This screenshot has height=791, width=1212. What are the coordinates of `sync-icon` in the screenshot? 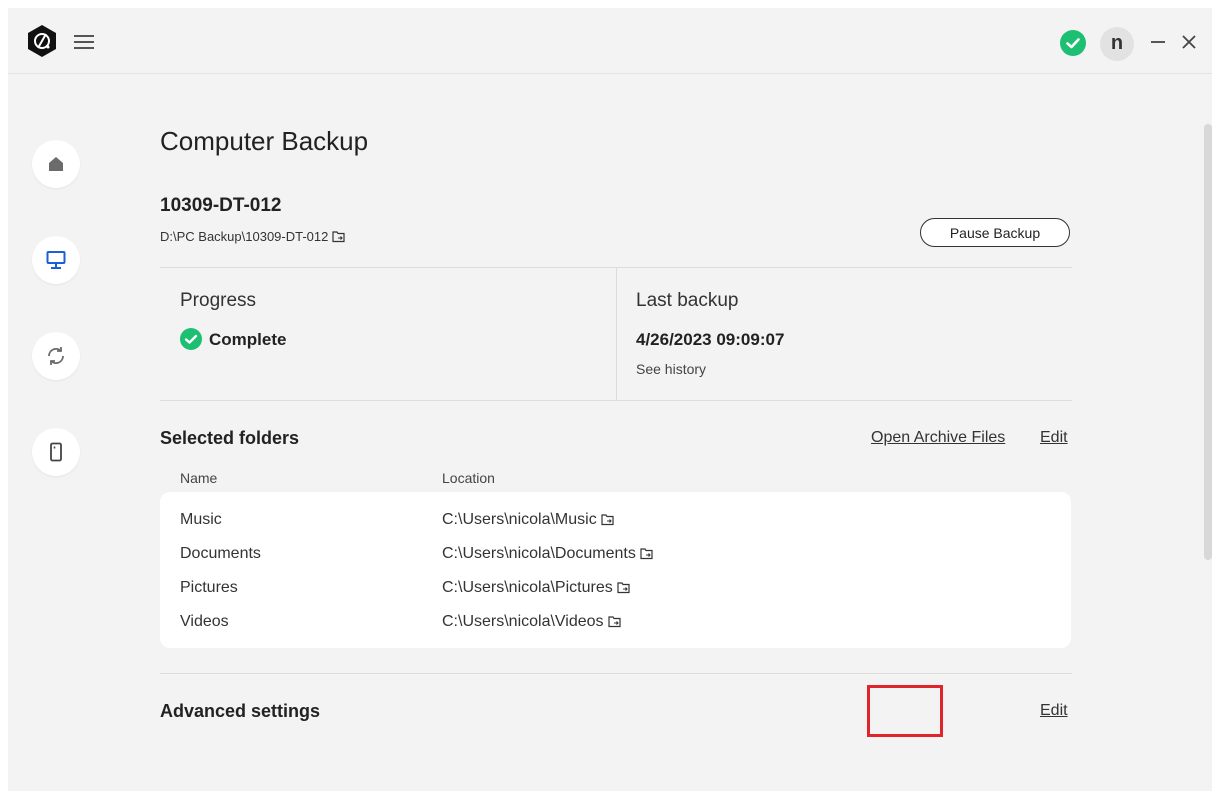 It's located at (56, 356).